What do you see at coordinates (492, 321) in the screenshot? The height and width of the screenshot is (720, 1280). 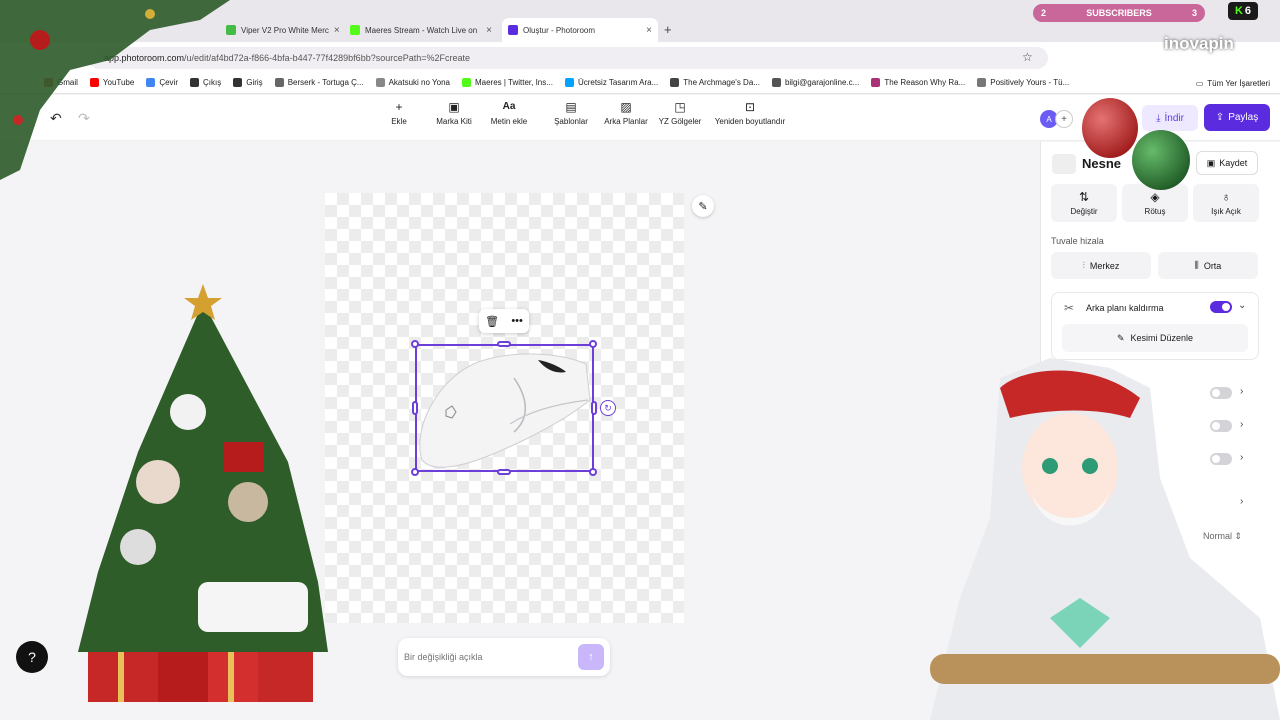 I see `trash-icon: 🗑` at bounding box center [492, 321].